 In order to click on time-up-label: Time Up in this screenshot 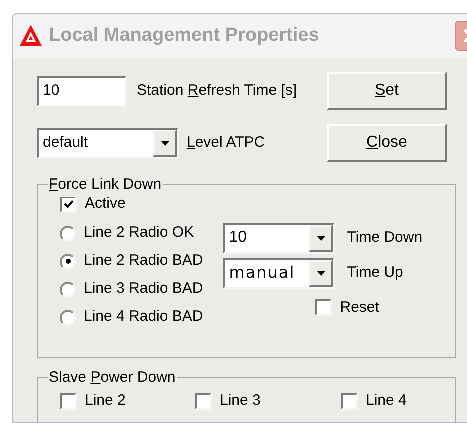, I will do `click(375, 272)`.